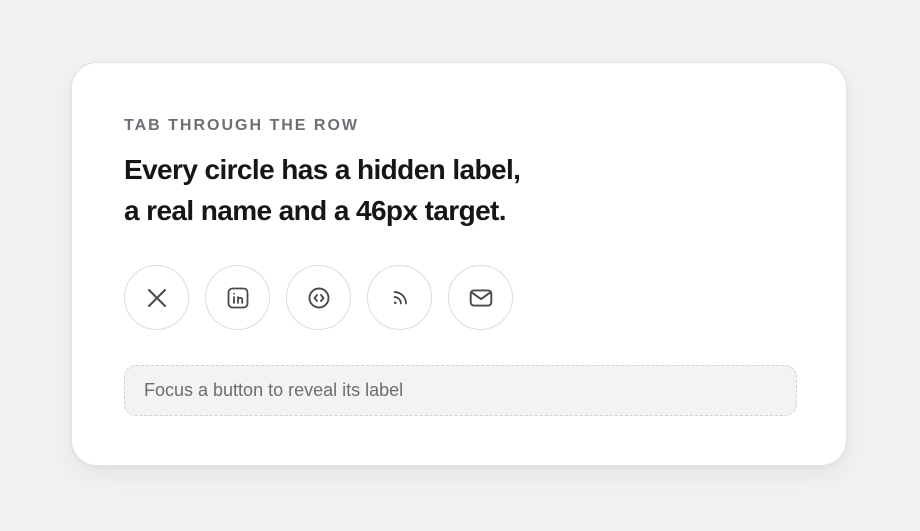 Image resolution: width=920 pixels, height=531 pixels. I want to click on rss-icon, so click(400, 297).